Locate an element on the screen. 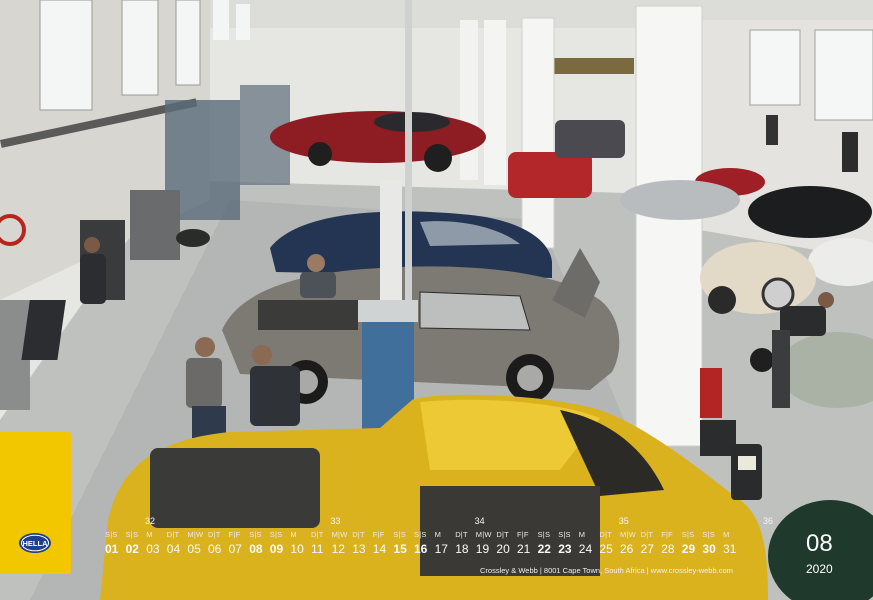  calendar-day: 03 is located at coordinates (153, 549).